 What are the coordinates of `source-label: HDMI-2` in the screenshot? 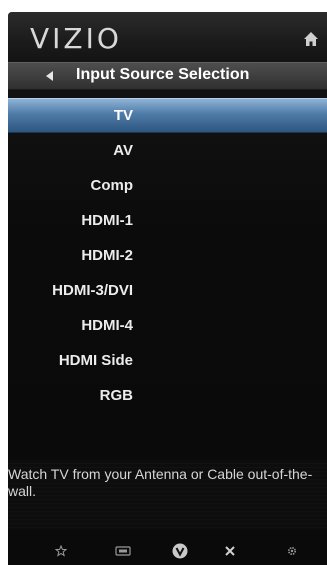 It's located at (107, 255).